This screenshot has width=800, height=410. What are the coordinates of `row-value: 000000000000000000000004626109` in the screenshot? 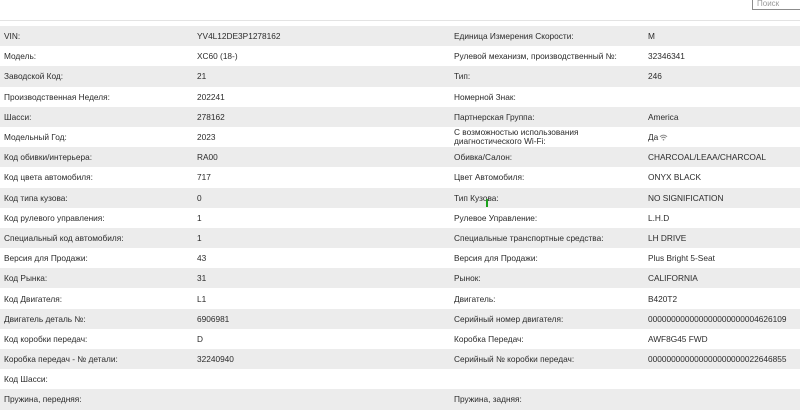 It's located at (717, 318).